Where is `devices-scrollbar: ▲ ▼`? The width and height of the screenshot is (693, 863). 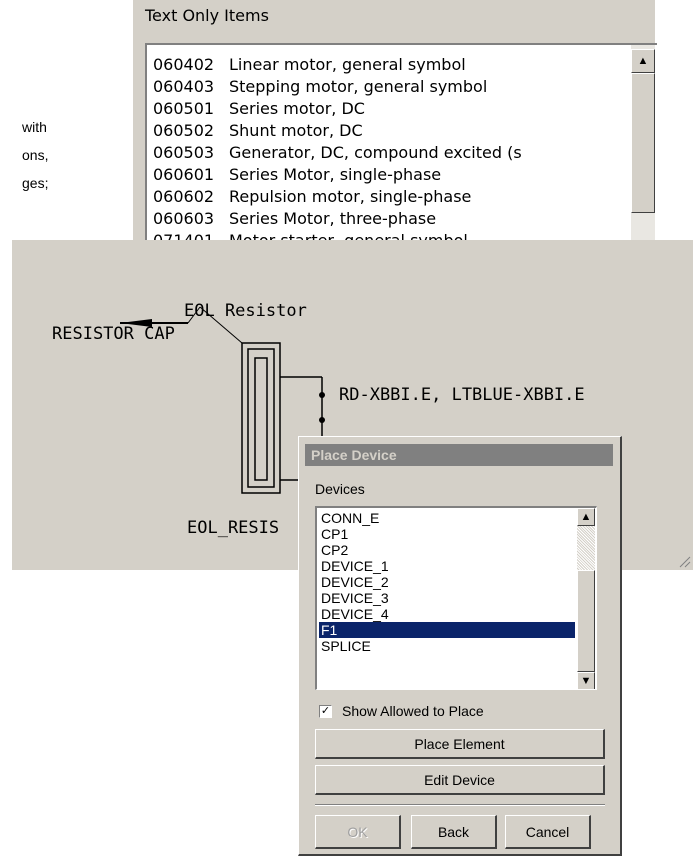
devices-scrollbar: ▲ ▼ is located at coordinates (586, 598).